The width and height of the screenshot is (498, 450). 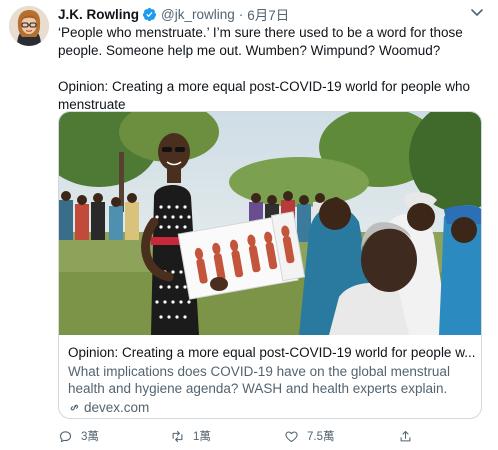 What do you see at coordinates (117, 407) in the screenshot?
I see `card-domain-text: devex.com` at bounding box center [117, 407].